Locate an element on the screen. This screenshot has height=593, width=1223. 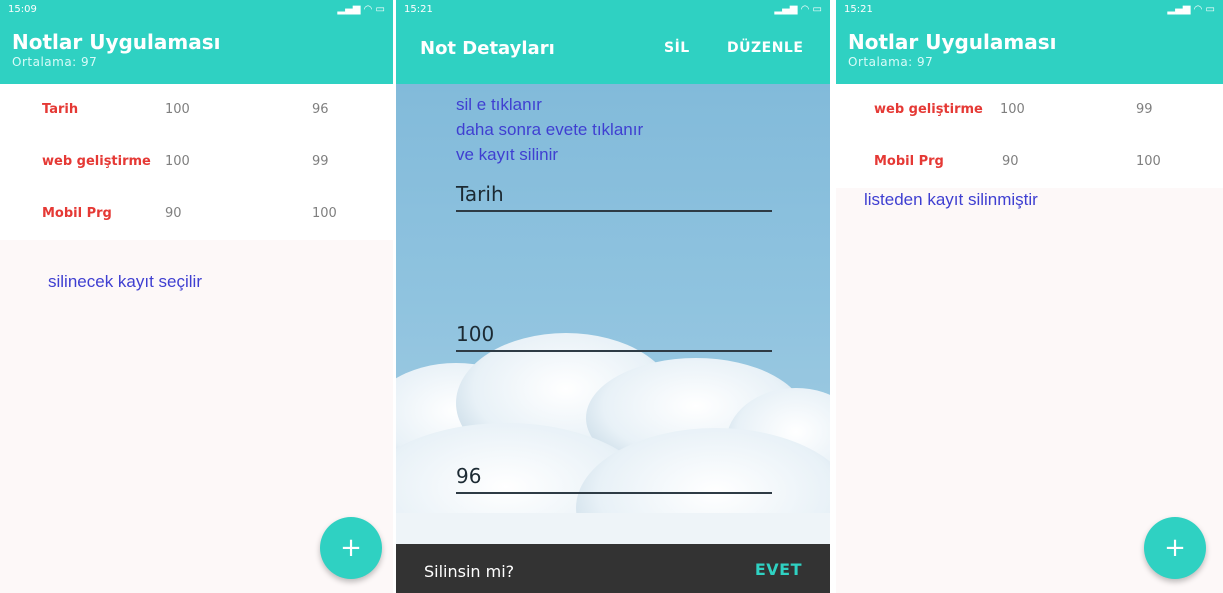
list-item: Tarih 100 96 is located at coordinates (196, 110).